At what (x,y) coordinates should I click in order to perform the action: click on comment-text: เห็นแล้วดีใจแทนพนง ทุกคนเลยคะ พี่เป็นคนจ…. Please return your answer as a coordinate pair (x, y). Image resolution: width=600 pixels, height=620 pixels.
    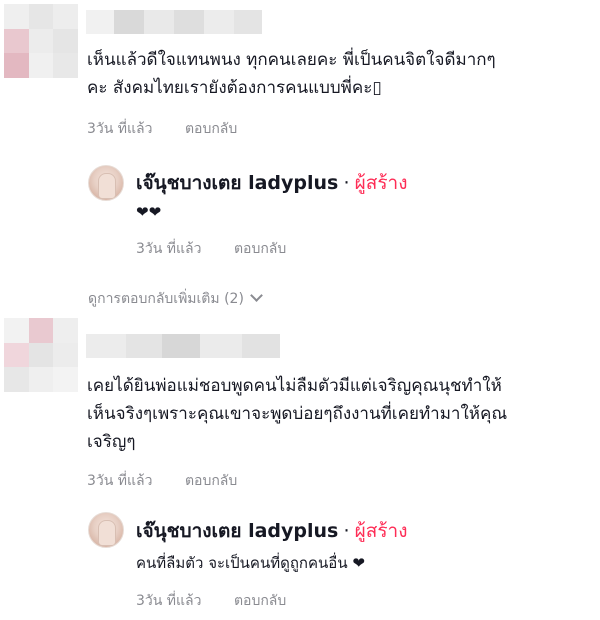
    Looking at the image, I should click on (339, 74).